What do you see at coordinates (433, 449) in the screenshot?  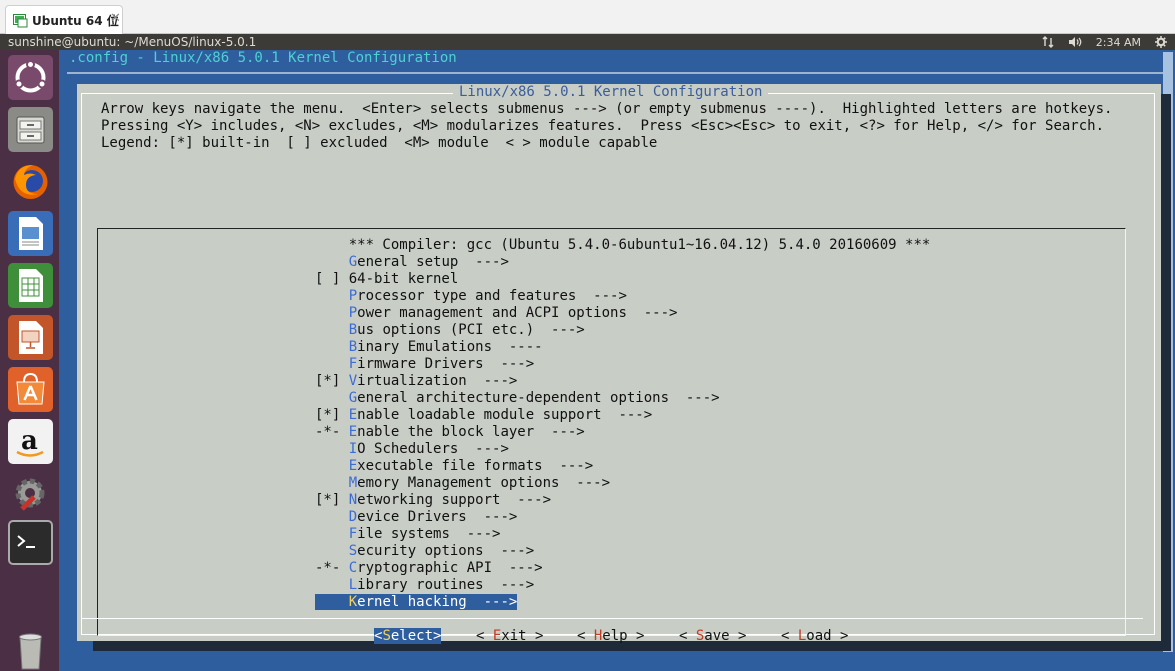 I see `menu-item-text: O Schedulers --->` at bounding box center [433, 449].